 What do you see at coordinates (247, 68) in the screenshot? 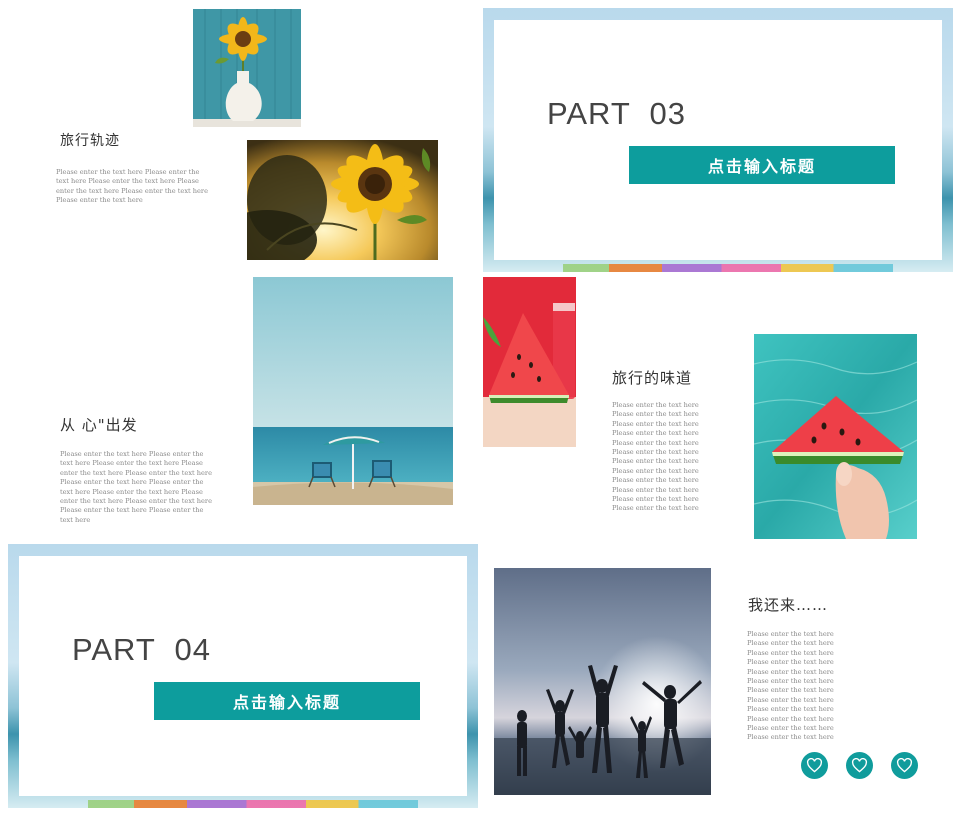
I see `photo-sunflower-vase` at bounding box center [247, 68].